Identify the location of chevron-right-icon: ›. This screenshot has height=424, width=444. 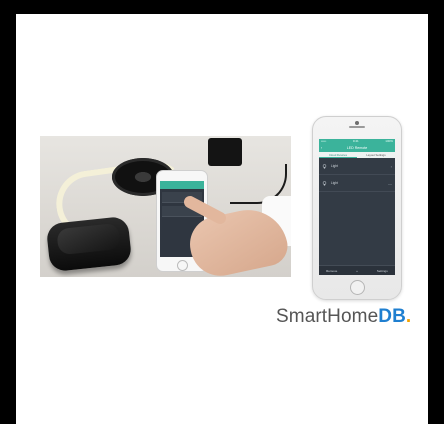
(391, 166).